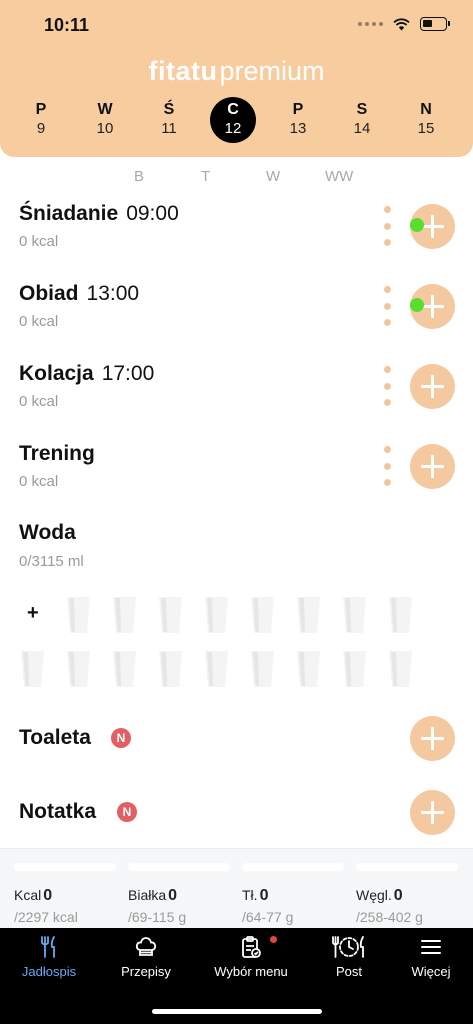  What do you see at coordinates (236, 813) in the screenshot?
I see `extra-row-notatka: Notatka N` at bounding box center [236, 813].